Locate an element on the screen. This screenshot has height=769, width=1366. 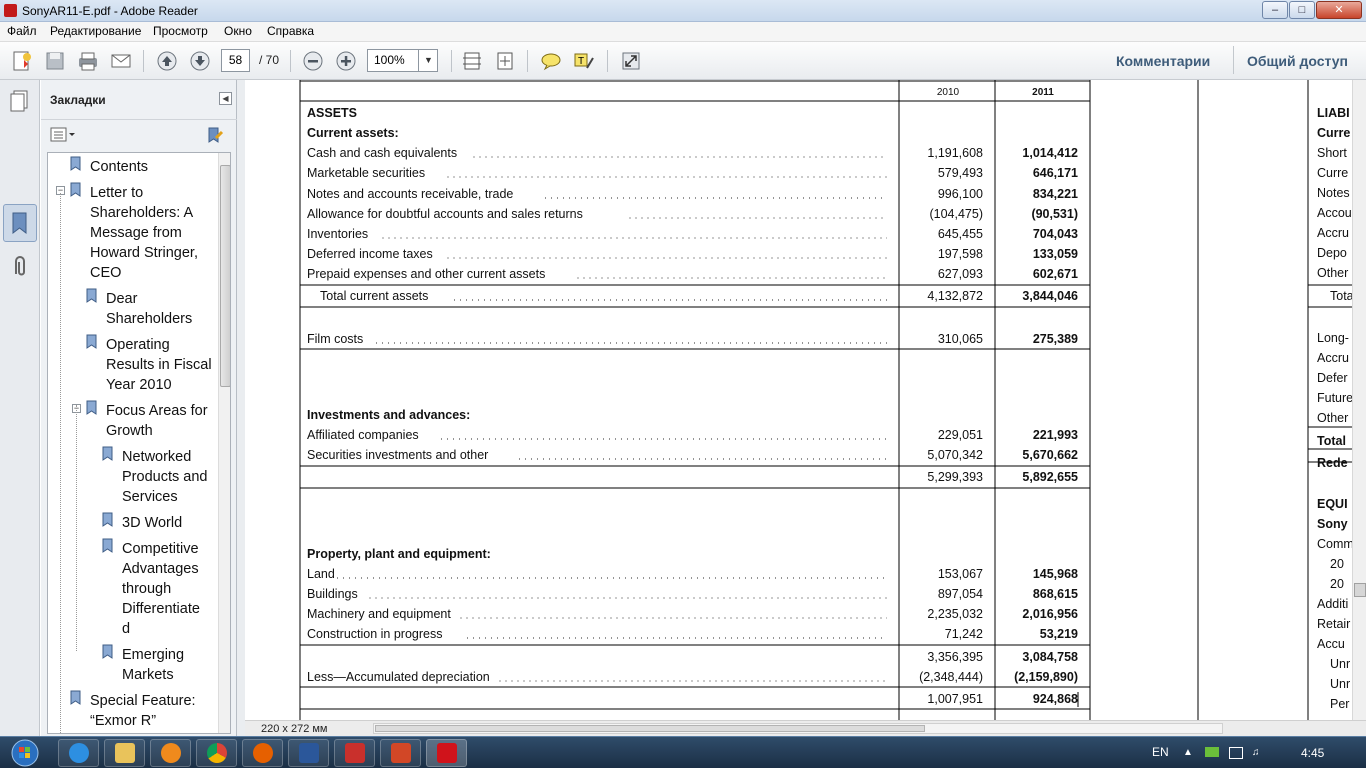
taskbar-book-app is located at coordinates (354, 753).